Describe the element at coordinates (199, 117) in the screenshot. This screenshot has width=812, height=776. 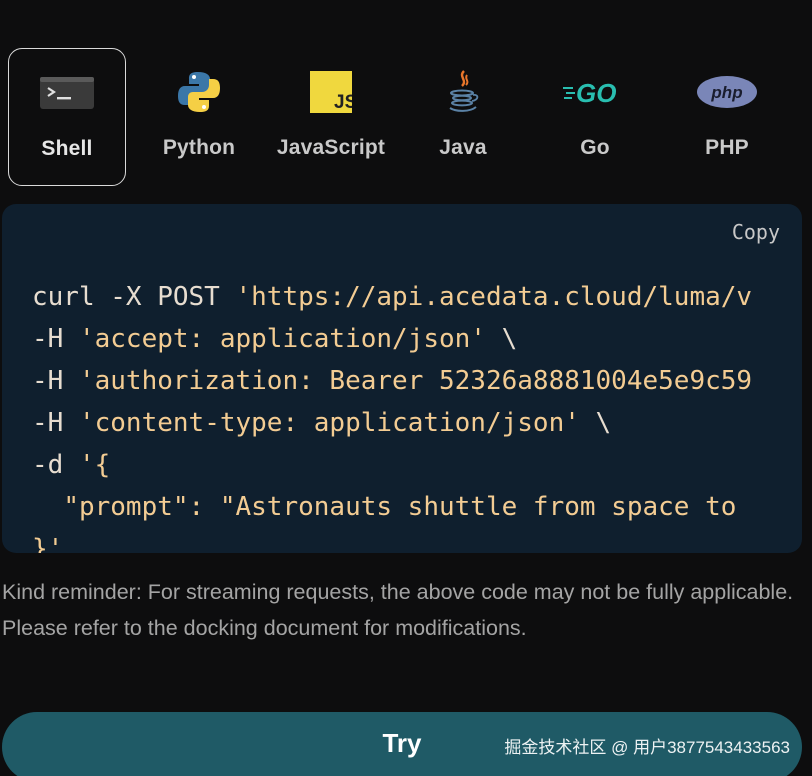
I see `tab-python: Python` at that location.